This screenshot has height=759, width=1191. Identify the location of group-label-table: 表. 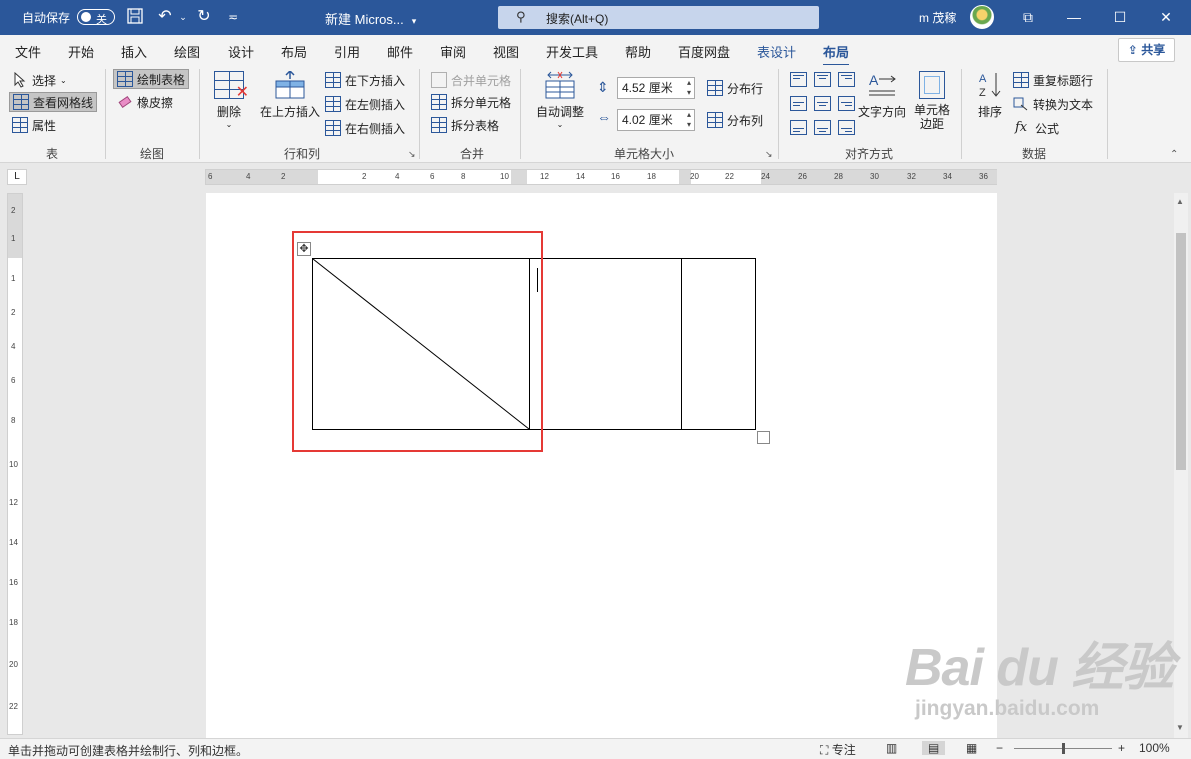
(52, 154).